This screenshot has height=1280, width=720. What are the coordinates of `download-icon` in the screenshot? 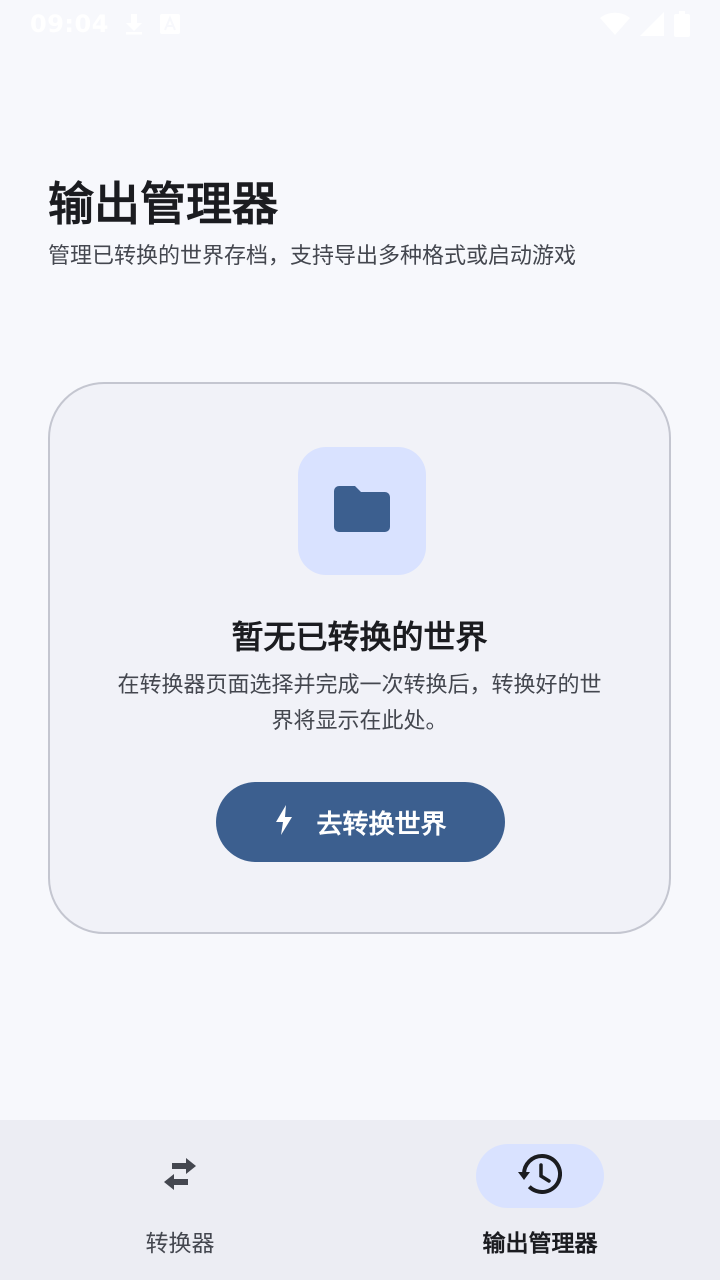 It's located at (134, 24).